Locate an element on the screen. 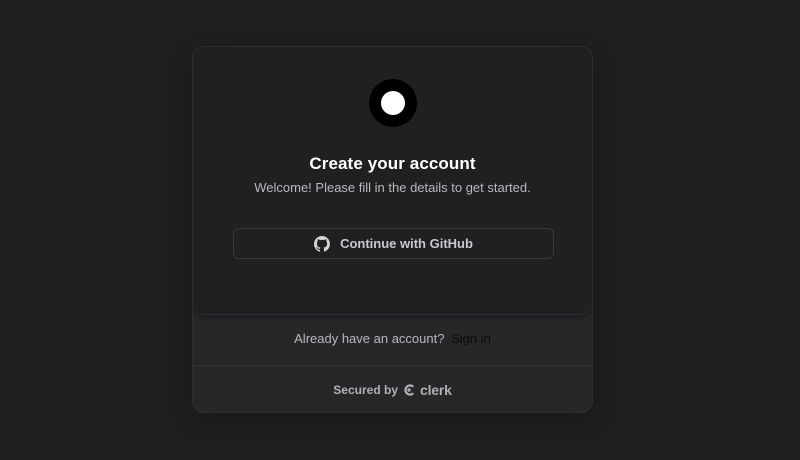 This screenshot has height=460, width=800. secured-by-badge: Secured by clerk is located at coordinates (392, 390).